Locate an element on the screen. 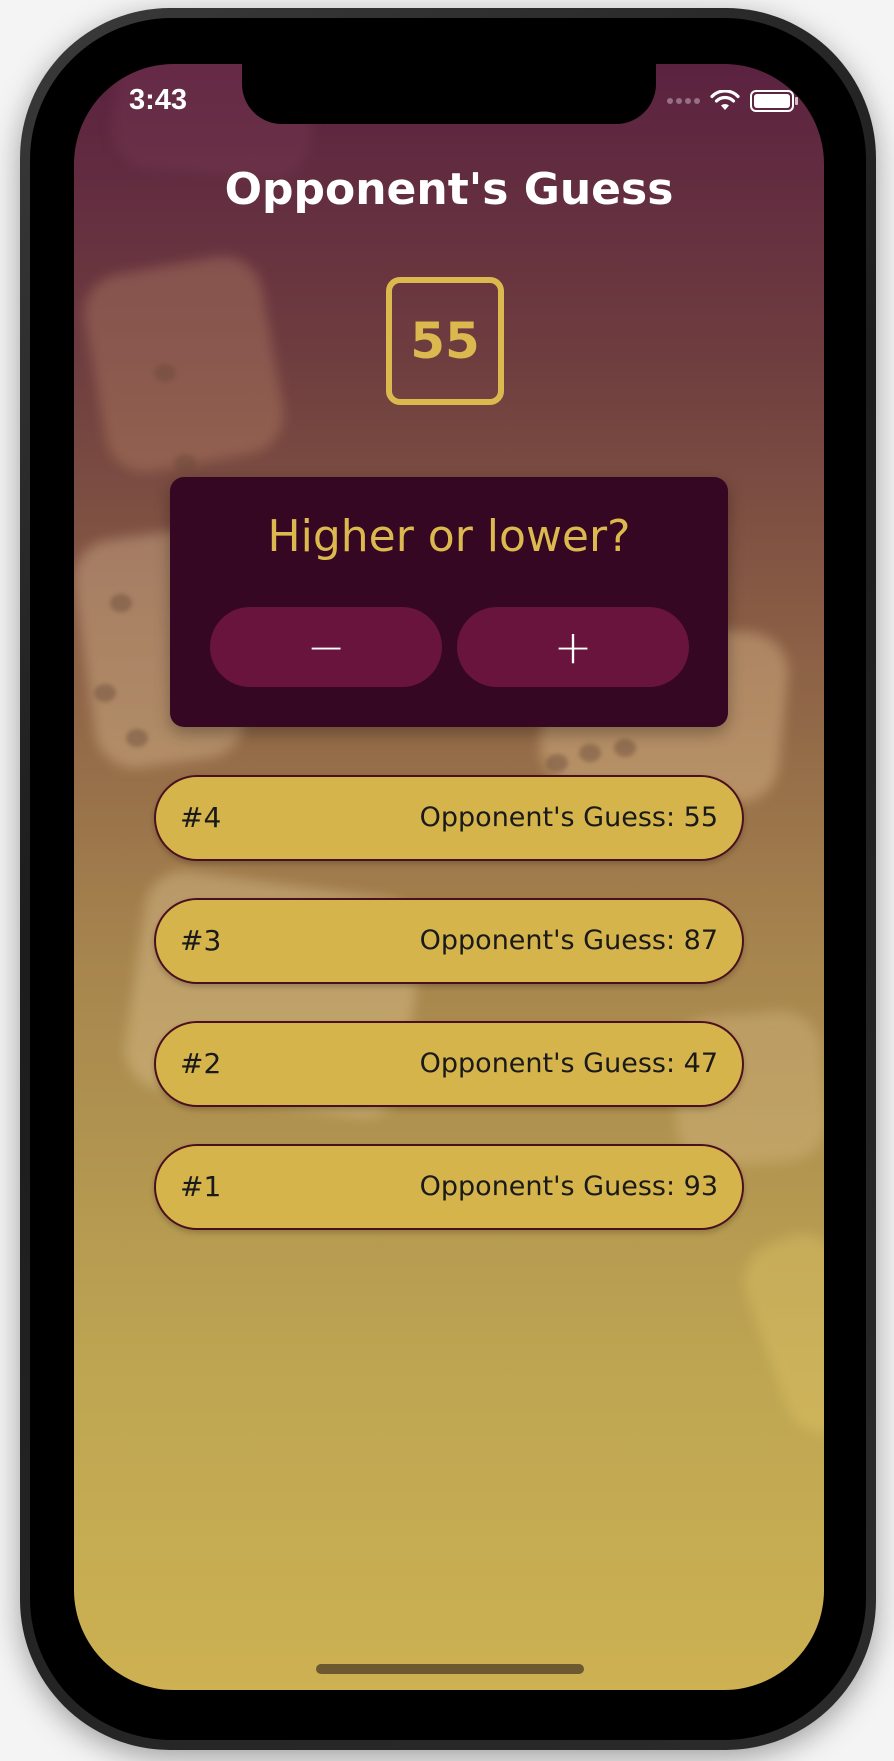  list-item: #1 Opponent's Guess: 93 is located at coordinates (449, 1187).